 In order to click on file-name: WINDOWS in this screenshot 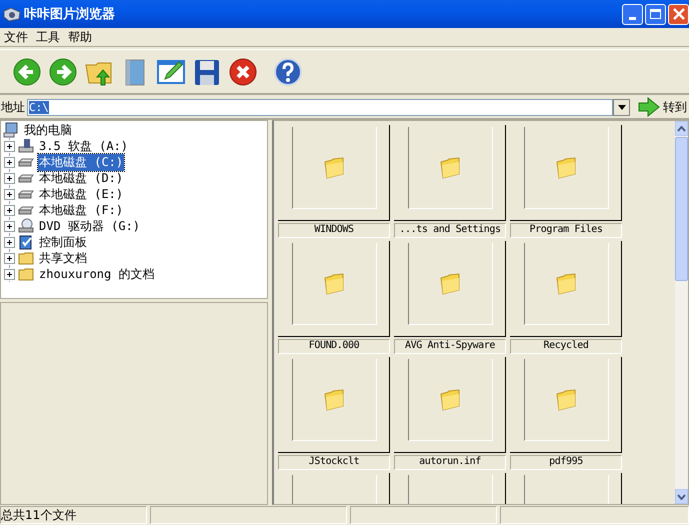, I will do `click(334, 230)`.